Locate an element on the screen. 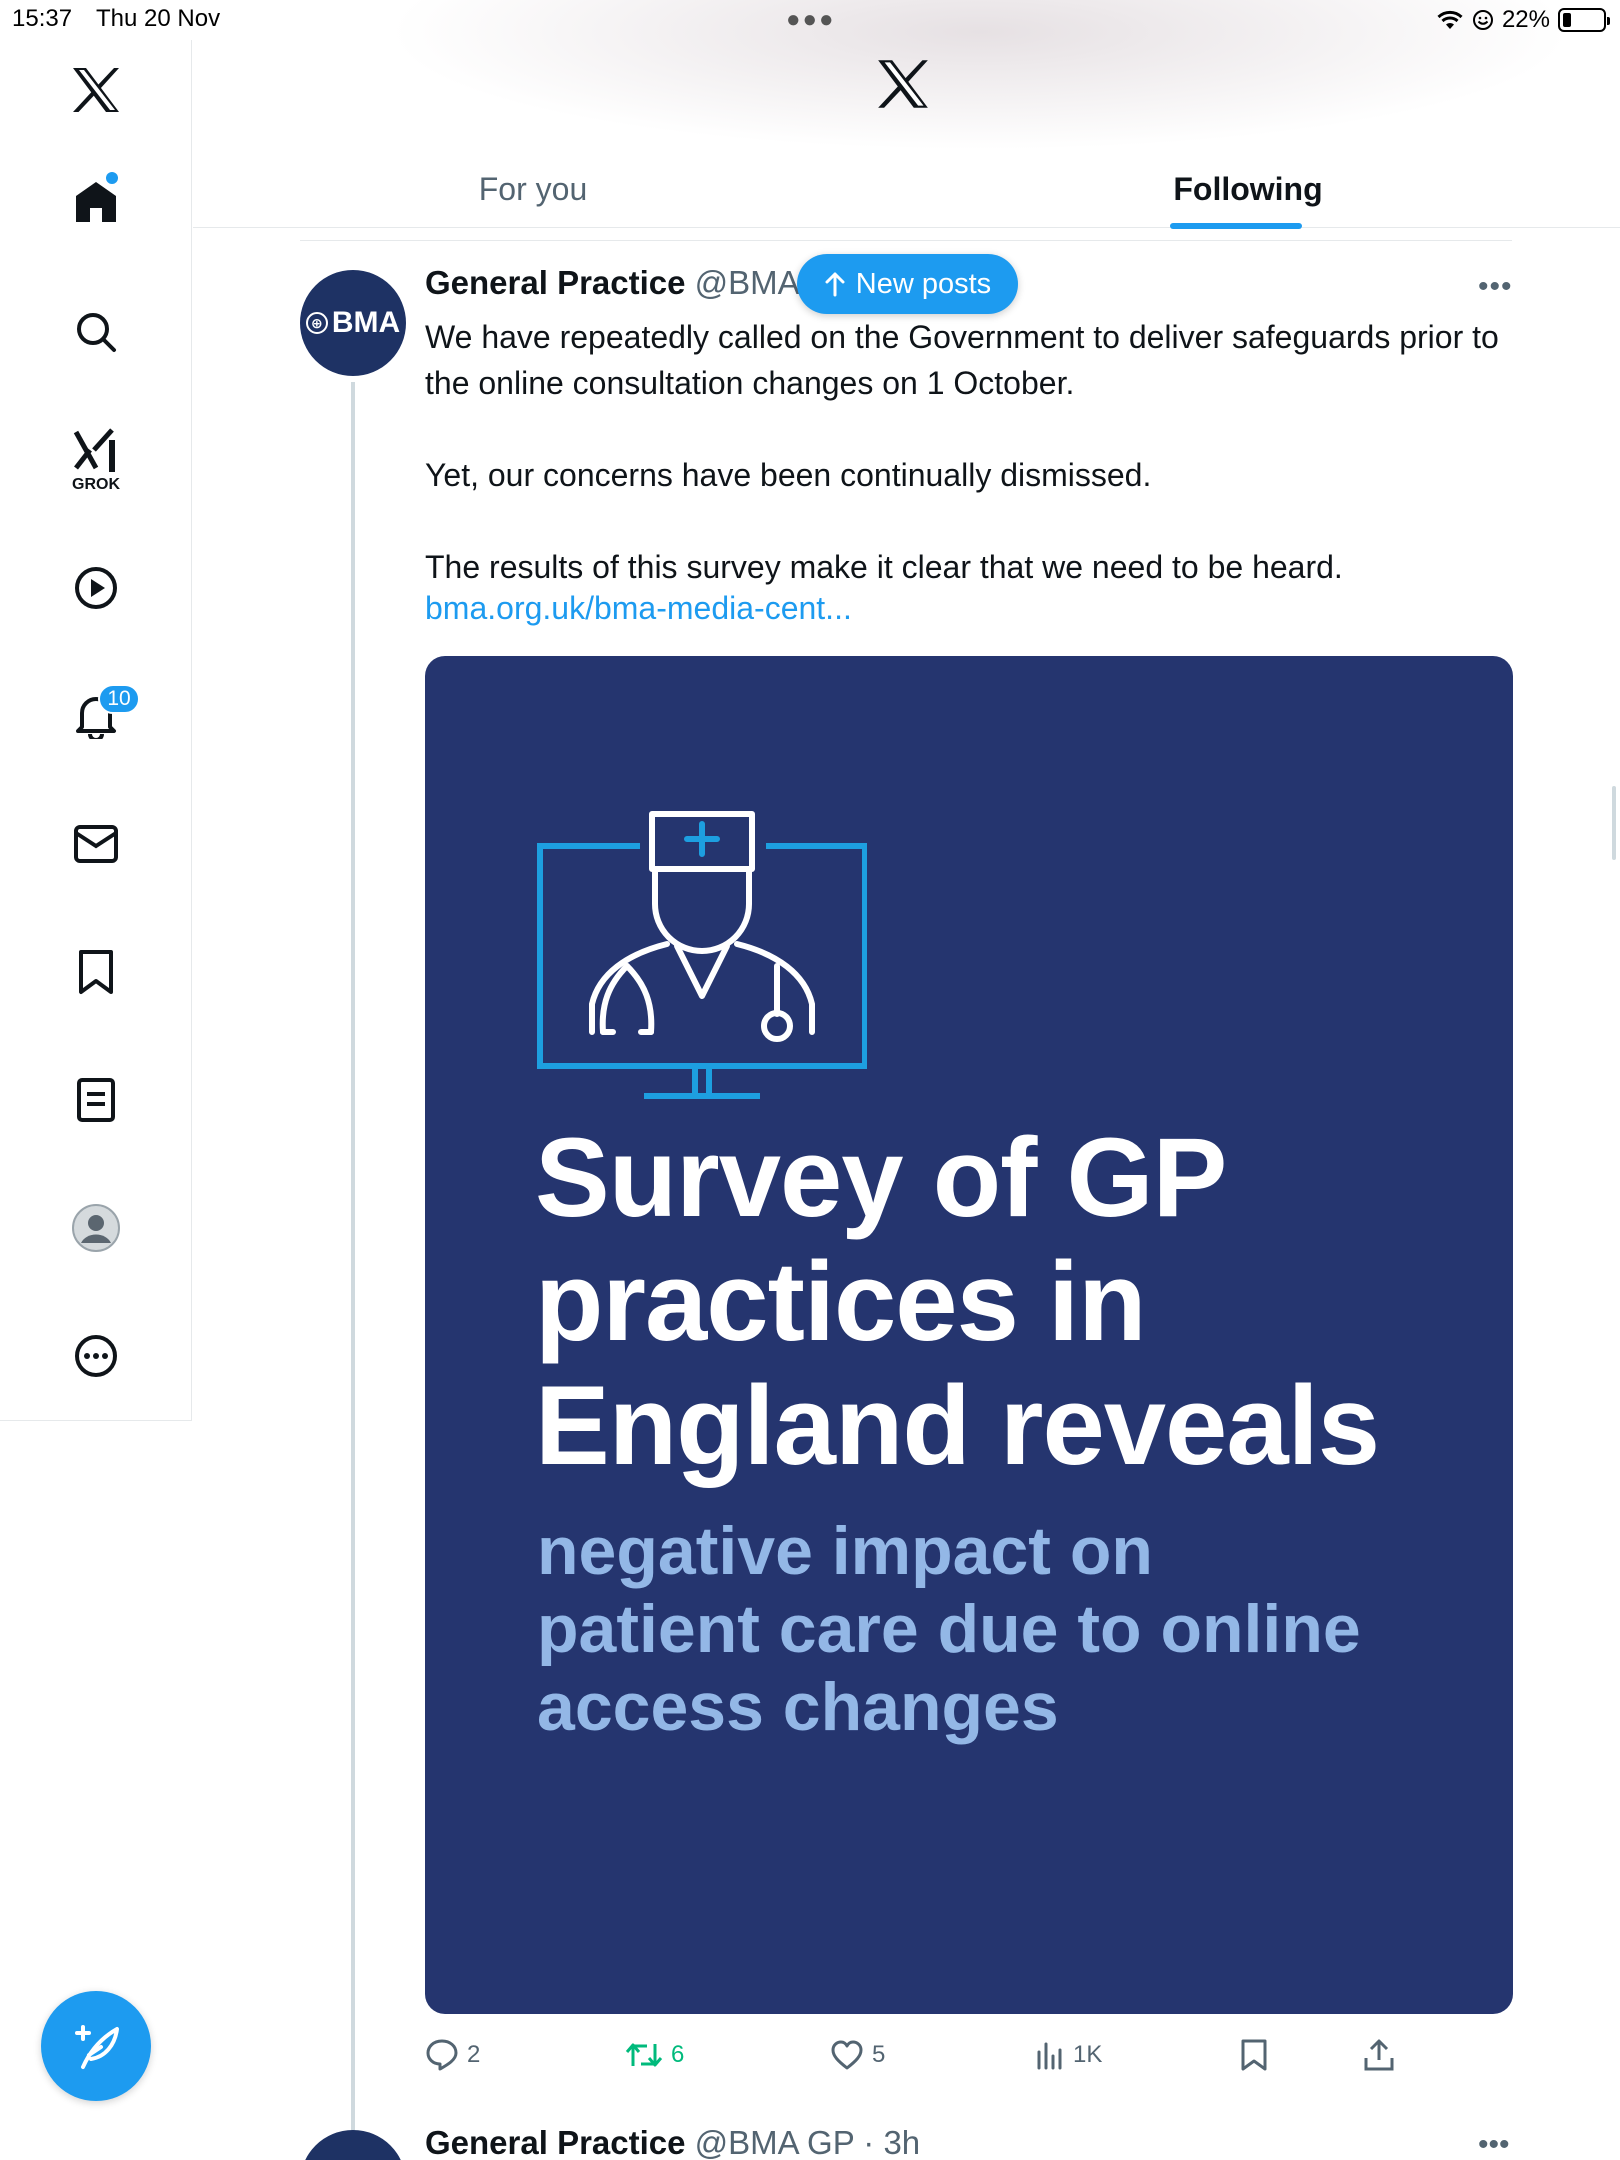  sidebar-item-more is located at coordinates (96, 1356).